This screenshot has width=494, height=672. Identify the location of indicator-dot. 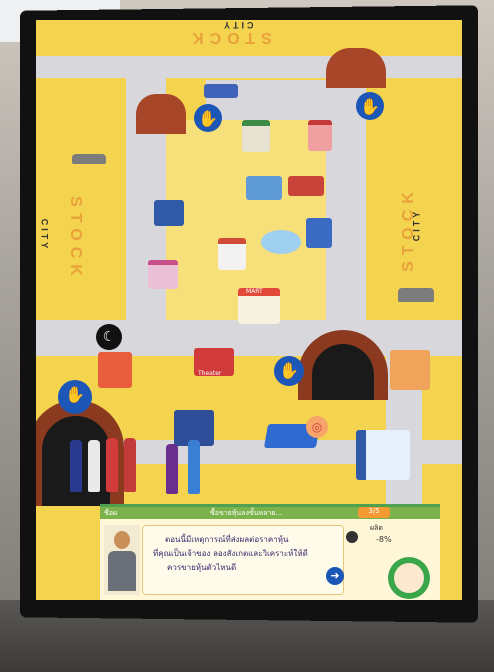
(352, 537).